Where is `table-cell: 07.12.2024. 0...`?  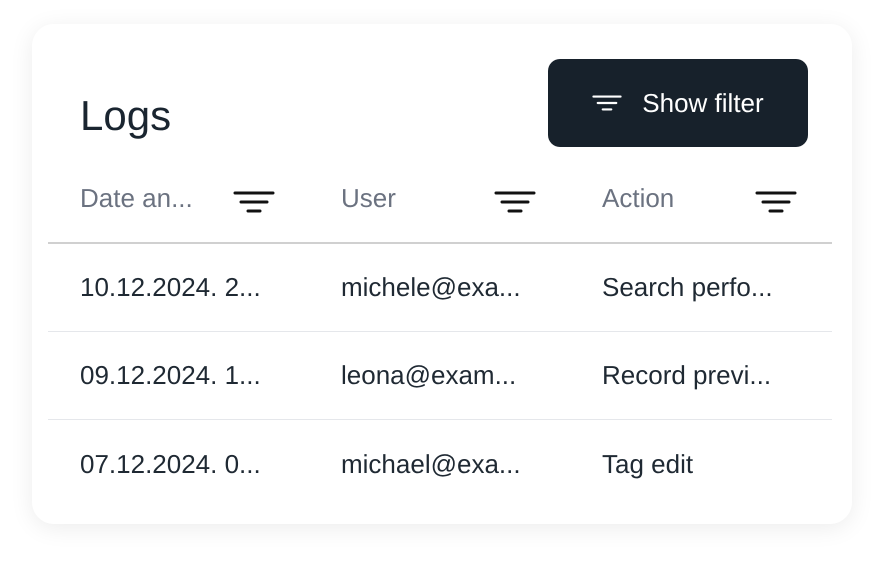 table-cell: 07.12.2024. 0... is located at coordinates (170, 463).